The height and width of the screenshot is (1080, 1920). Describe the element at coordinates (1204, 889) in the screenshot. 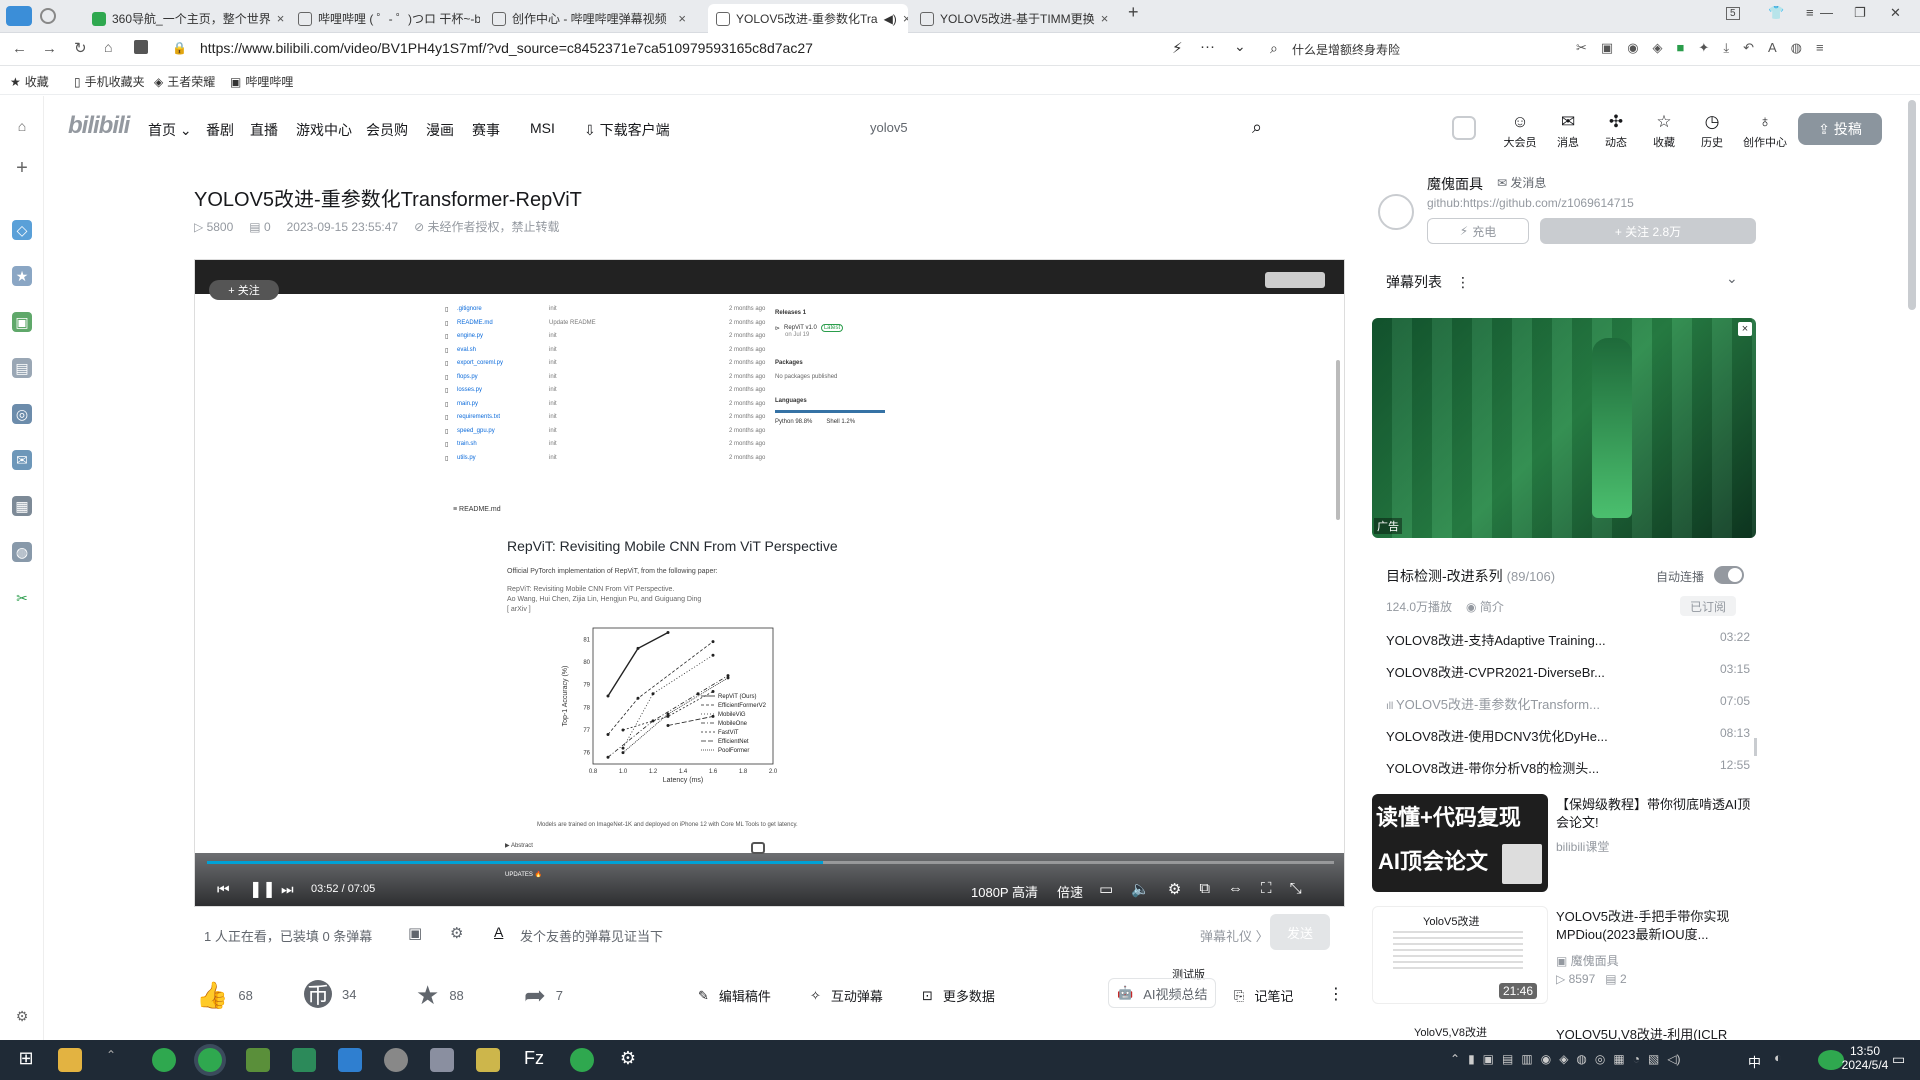

I see `pip-icon: ⧉` at that location.